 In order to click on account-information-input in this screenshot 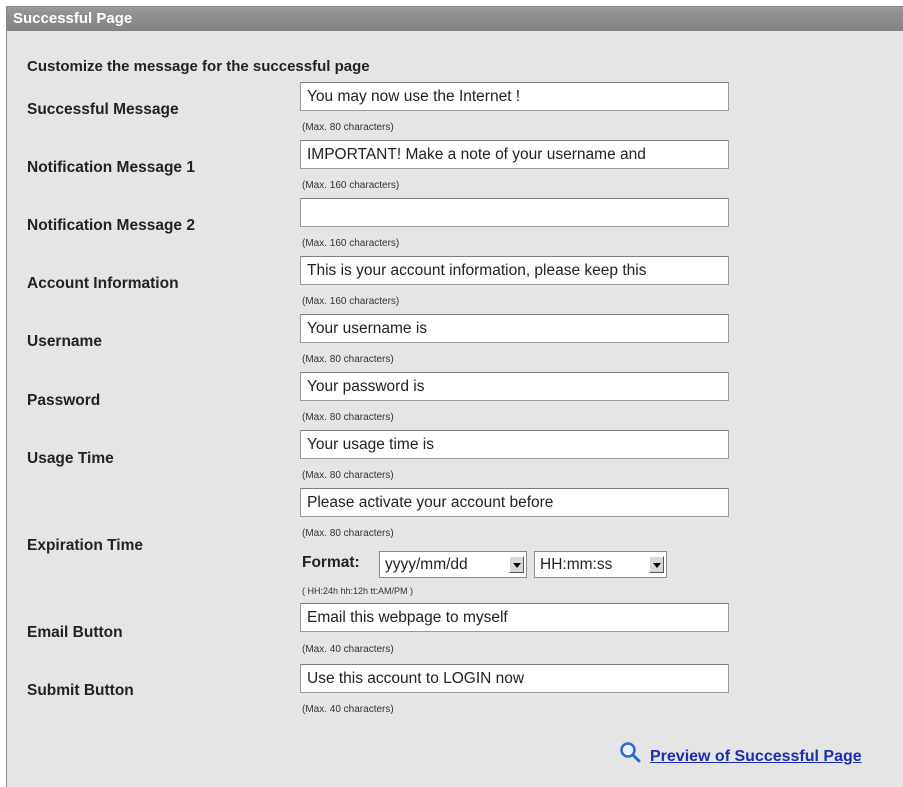, I will do `click(514, 270)`.